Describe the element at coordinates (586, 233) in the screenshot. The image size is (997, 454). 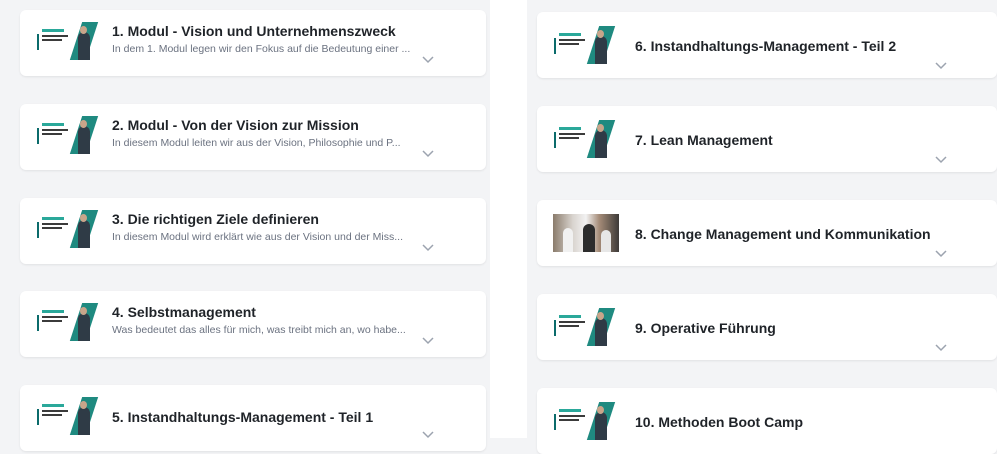
I see `team-photo-thumbnail` at that location.